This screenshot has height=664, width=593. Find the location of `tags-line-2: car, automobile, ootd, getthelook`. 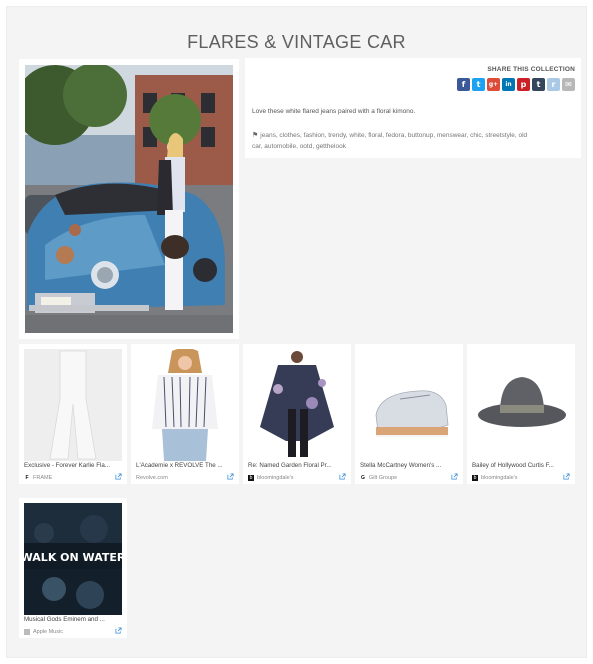

tags-line-2: car, automobile, ootd, getthelook is located at coordinates (299, 146).